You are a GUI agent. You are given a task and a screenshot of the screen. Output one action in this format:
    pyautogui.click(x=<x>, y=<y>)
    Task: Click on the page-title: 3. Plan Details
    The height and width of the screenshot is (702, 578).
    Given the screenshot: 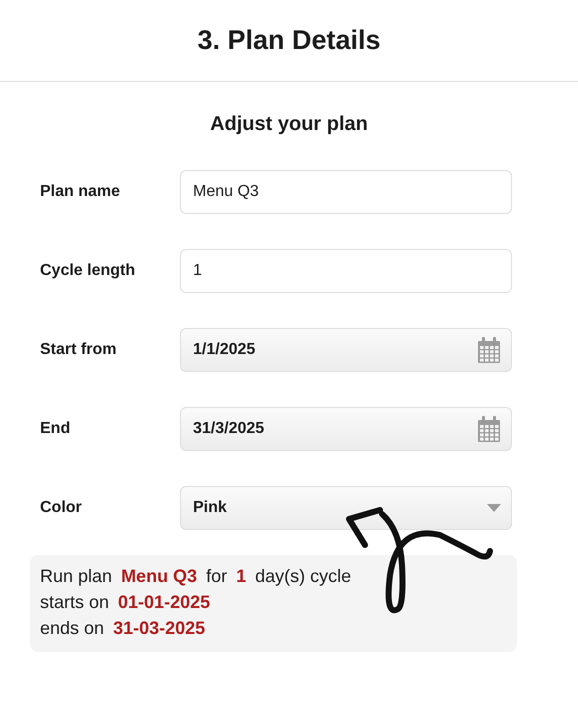 What is the action you would take?
    pyautogui.click(x=289, y=40)
    